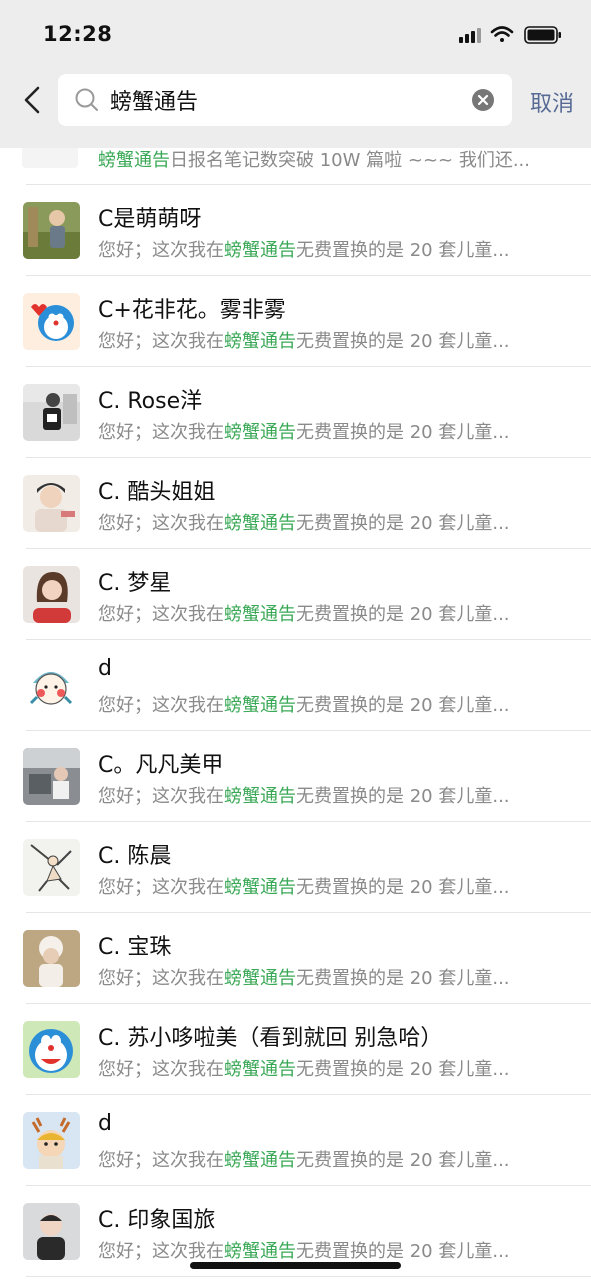 Image resolution: width=591 pixels, height=1280 pixels. Describe the element at coordinates (295, 1265) in the screenshot. I see `home-indicator` at that location.